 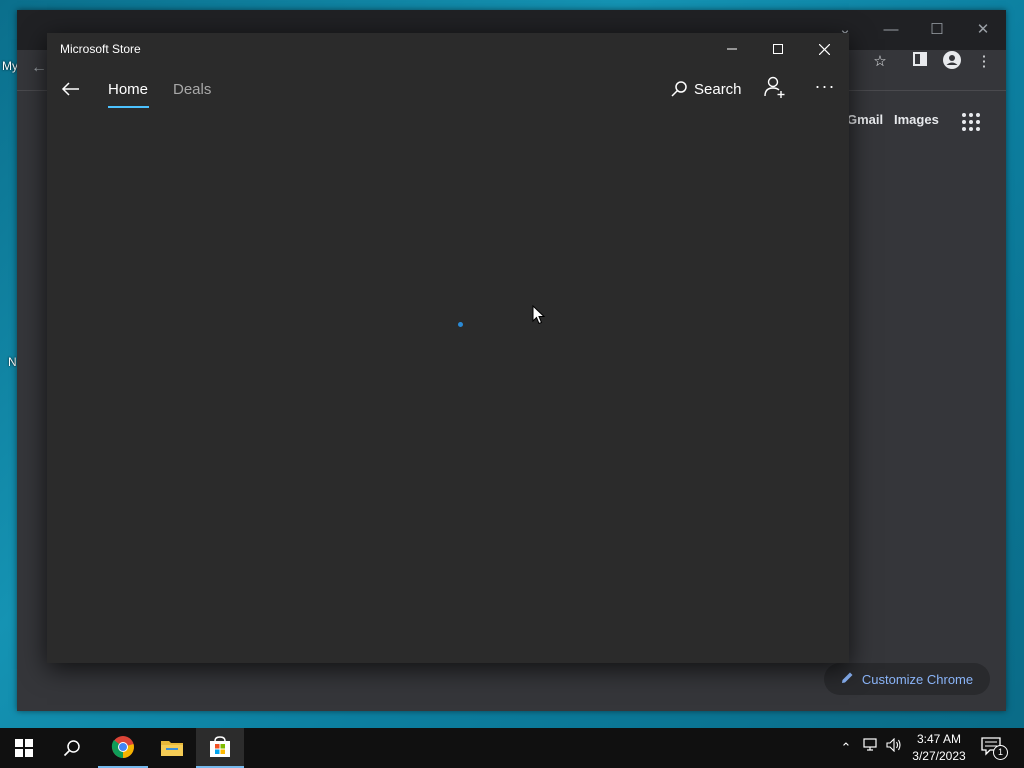 What do you see at coordinates (448, 49) in the screenshot?
I see `store-title-bar: Microsoft Store` at bounding box center [448, 49].